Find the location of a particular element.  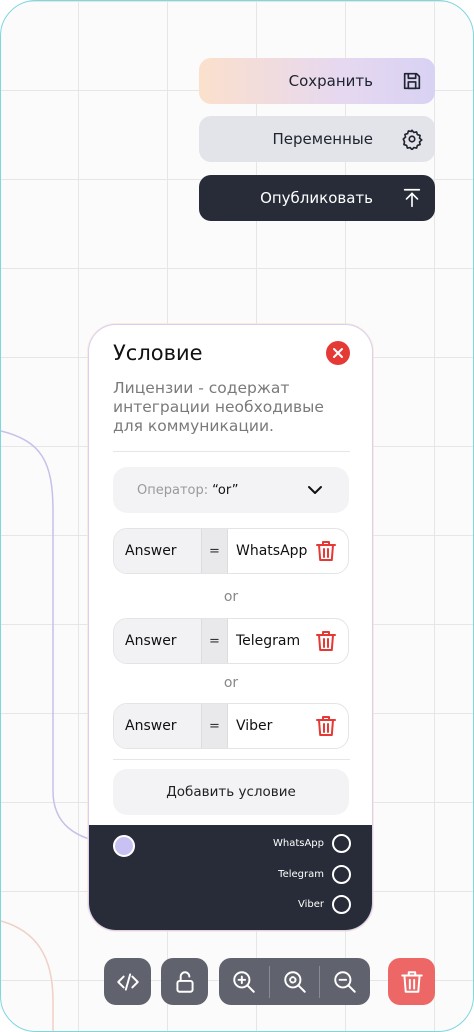

output-row: Telegram is located at coordinates (314, 874).